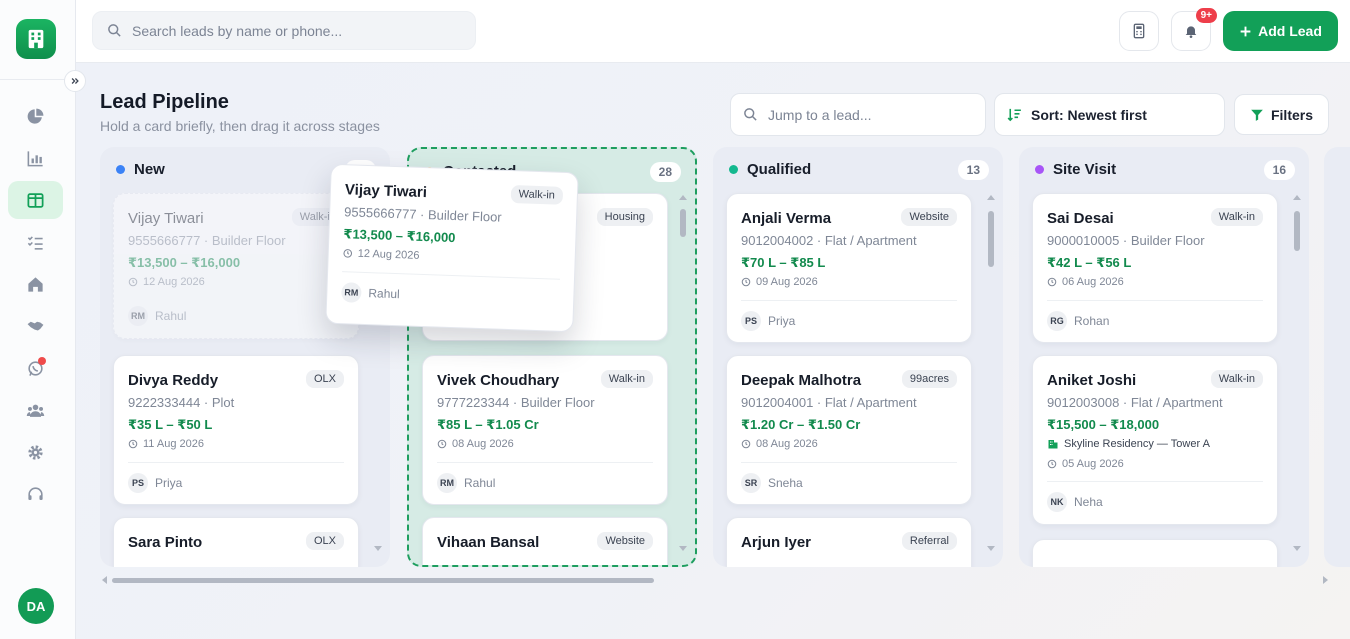  I want to click on chevrons-right-icon, so click(75, 81).